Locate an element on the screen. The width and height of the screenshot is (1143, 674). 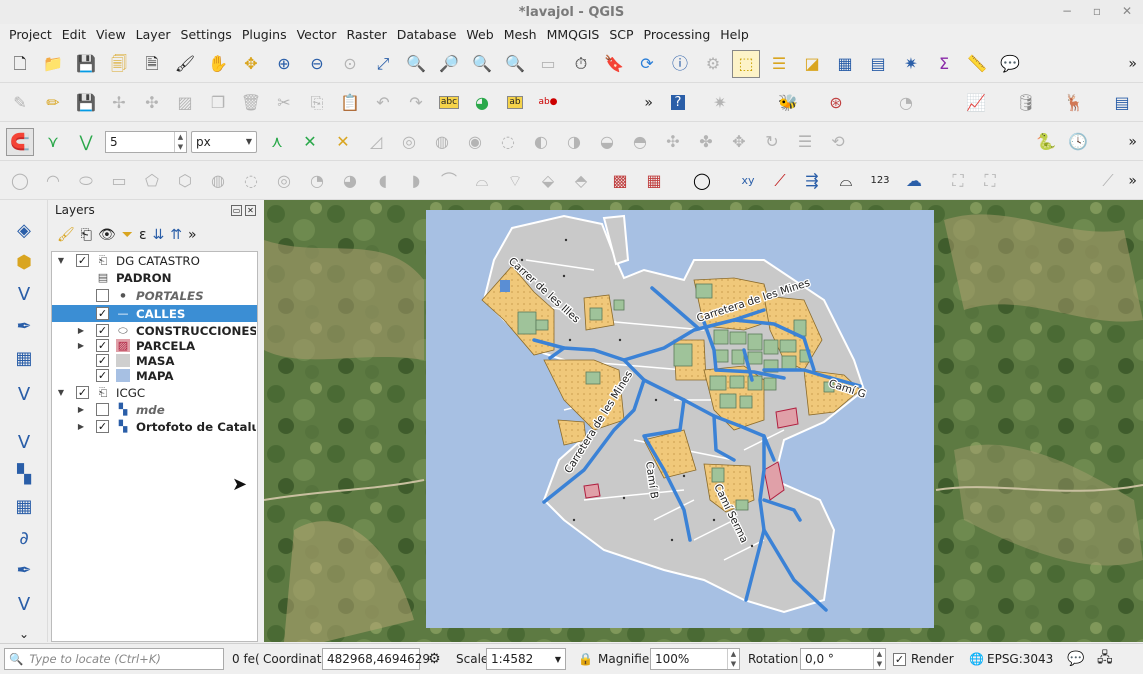
profile-button: 📈 is located at coordinates (976, 103).